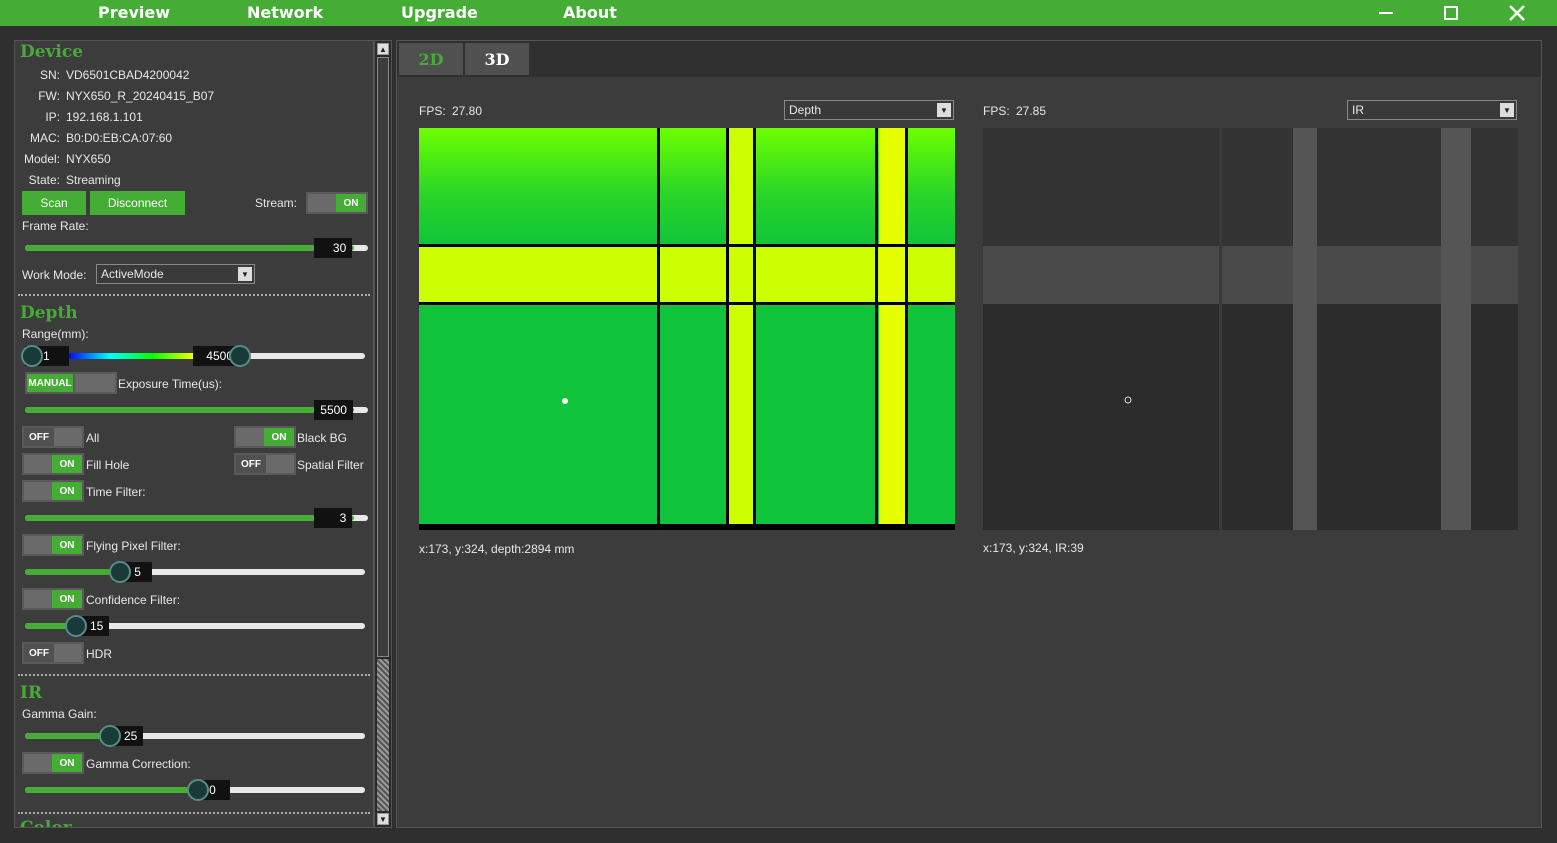 Image resolution: width=1557 pixels, height=843 pixels. Describe the element at coordinates (44, 180) in the screenshot. I see `state-label: State:` at that location.